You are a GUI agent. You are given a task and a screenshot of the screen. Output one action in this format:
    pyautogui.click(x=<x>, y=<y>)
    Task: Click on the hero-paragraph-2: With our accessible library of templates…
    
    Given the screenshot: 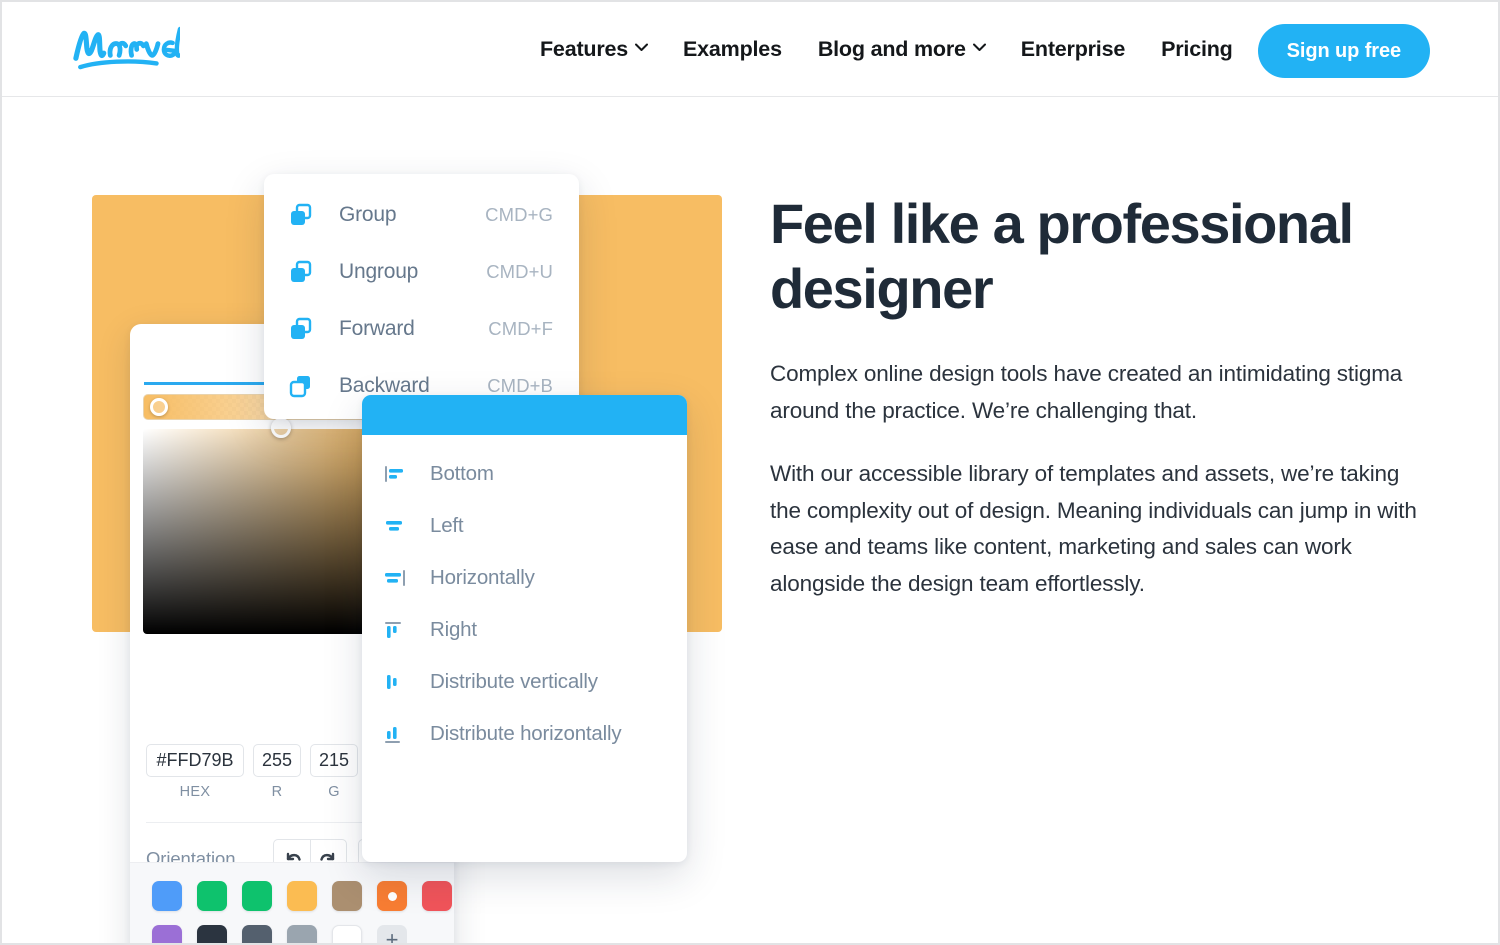 What is the action you would take?
    pyautogui.click(x=1093, y=528)
    